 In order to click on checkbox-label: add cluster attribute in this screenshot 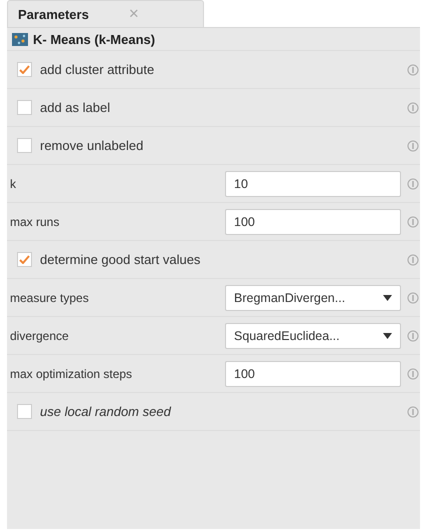, I will do `click(97, 69)`.